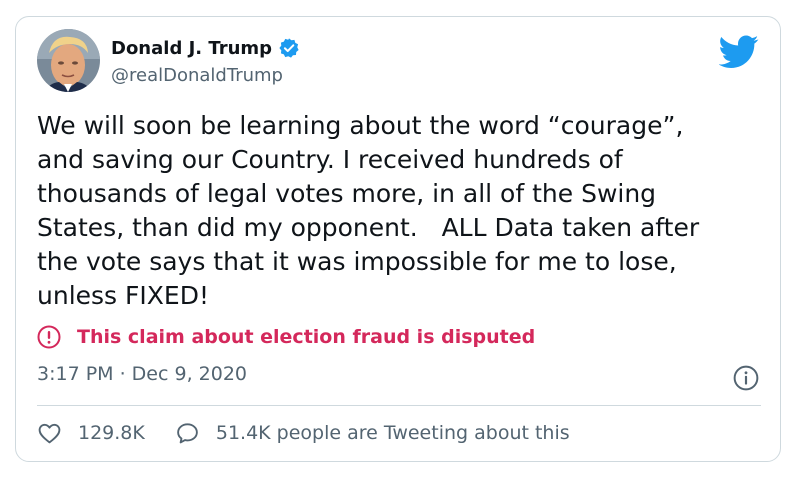  Describe the element at coordinates (68, 60) in the screenshot. I see `avatar` at that location.